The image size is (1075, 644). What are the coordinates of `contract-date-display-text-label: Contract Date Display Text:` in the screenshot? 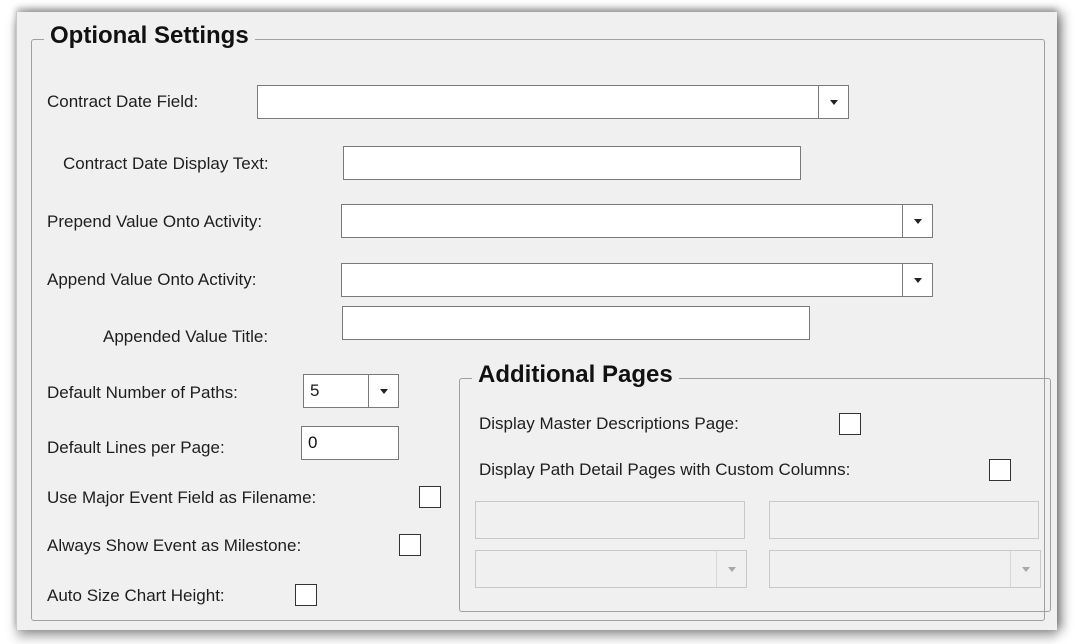 It's located at (166, 163).